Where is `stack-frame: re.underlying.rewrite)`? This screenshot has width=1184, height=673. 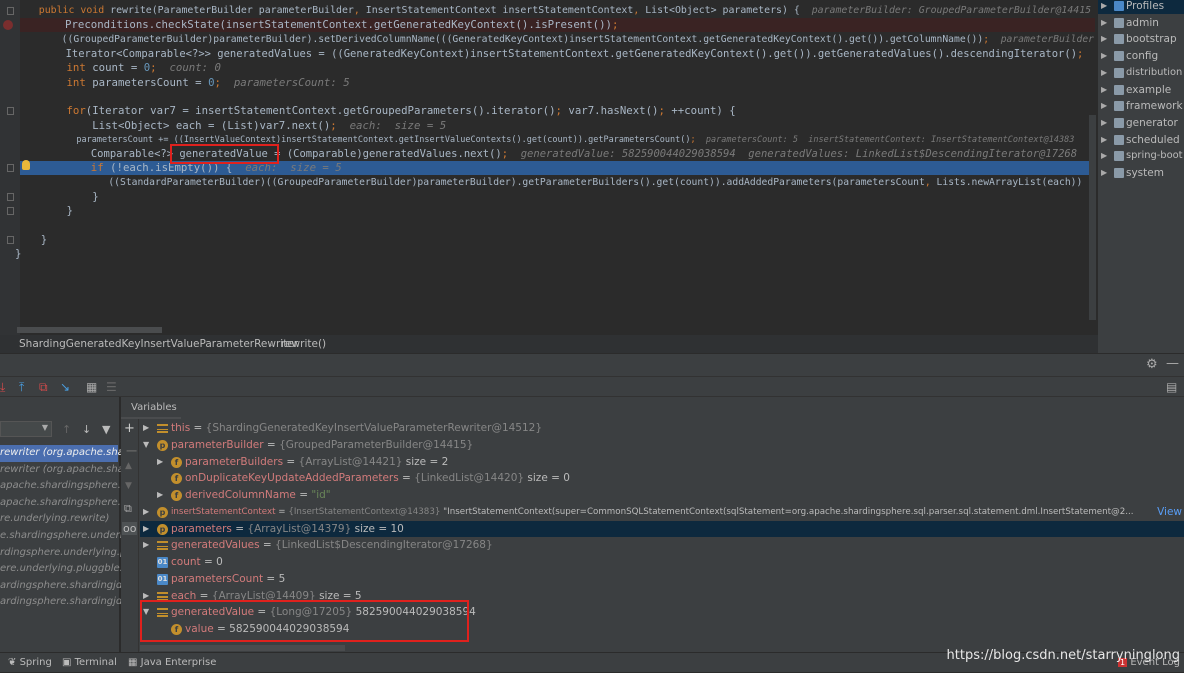
stack-frame: re.underlying.rewrite) is located at coordinates (59, 519).